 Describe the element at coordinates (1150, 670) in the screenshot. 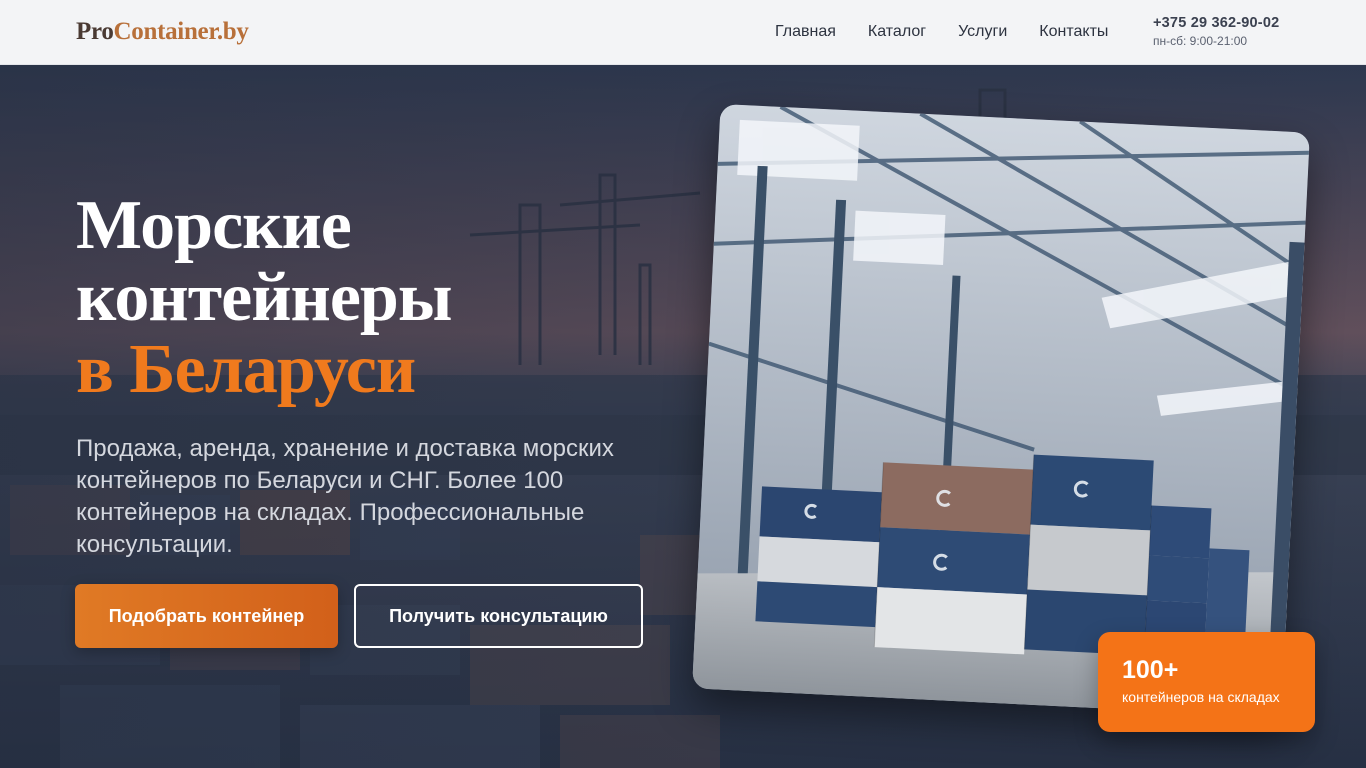

I see `stat-number: 100+` at that location.